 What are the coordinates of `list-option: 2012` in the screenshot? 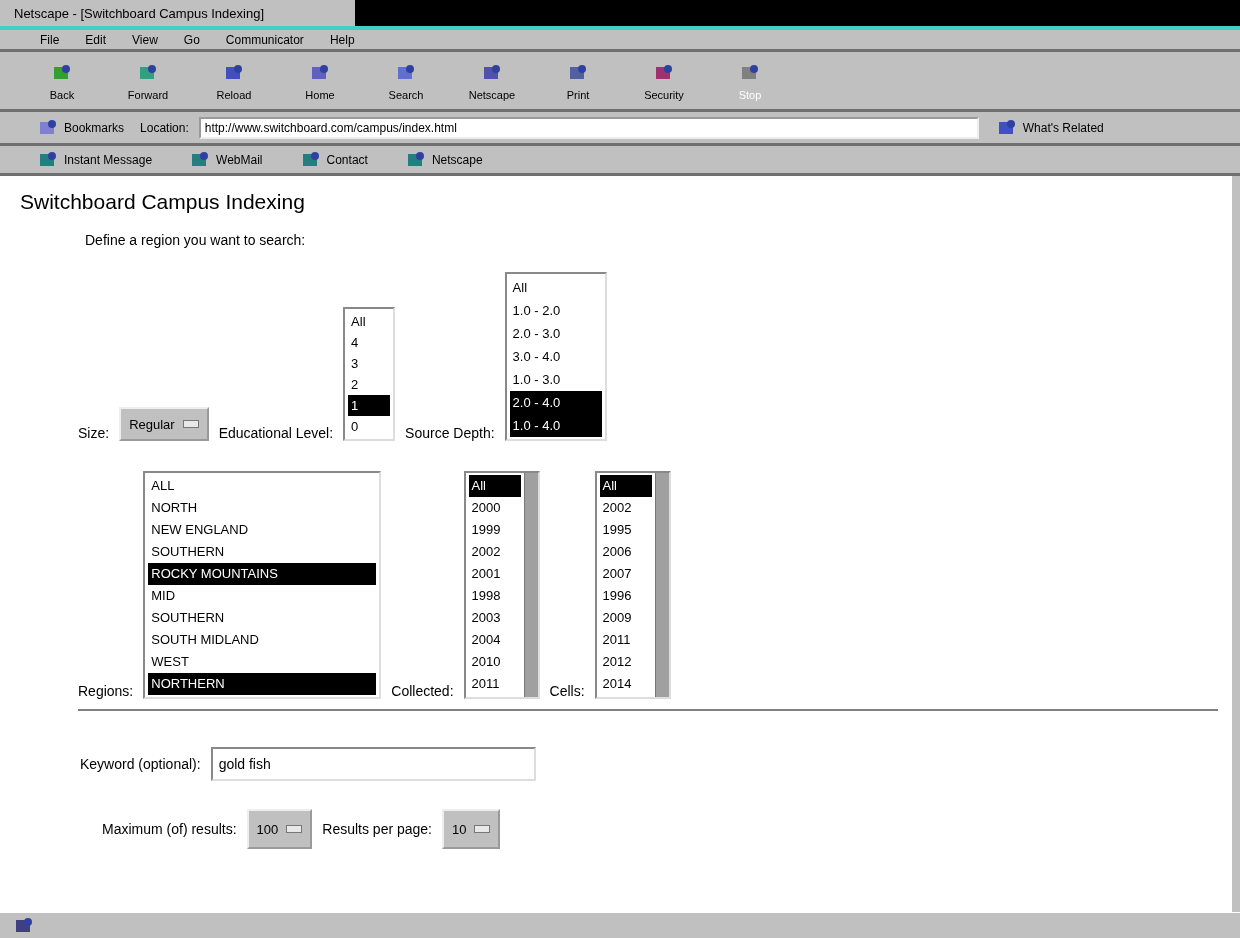 It's located at (625, 662).